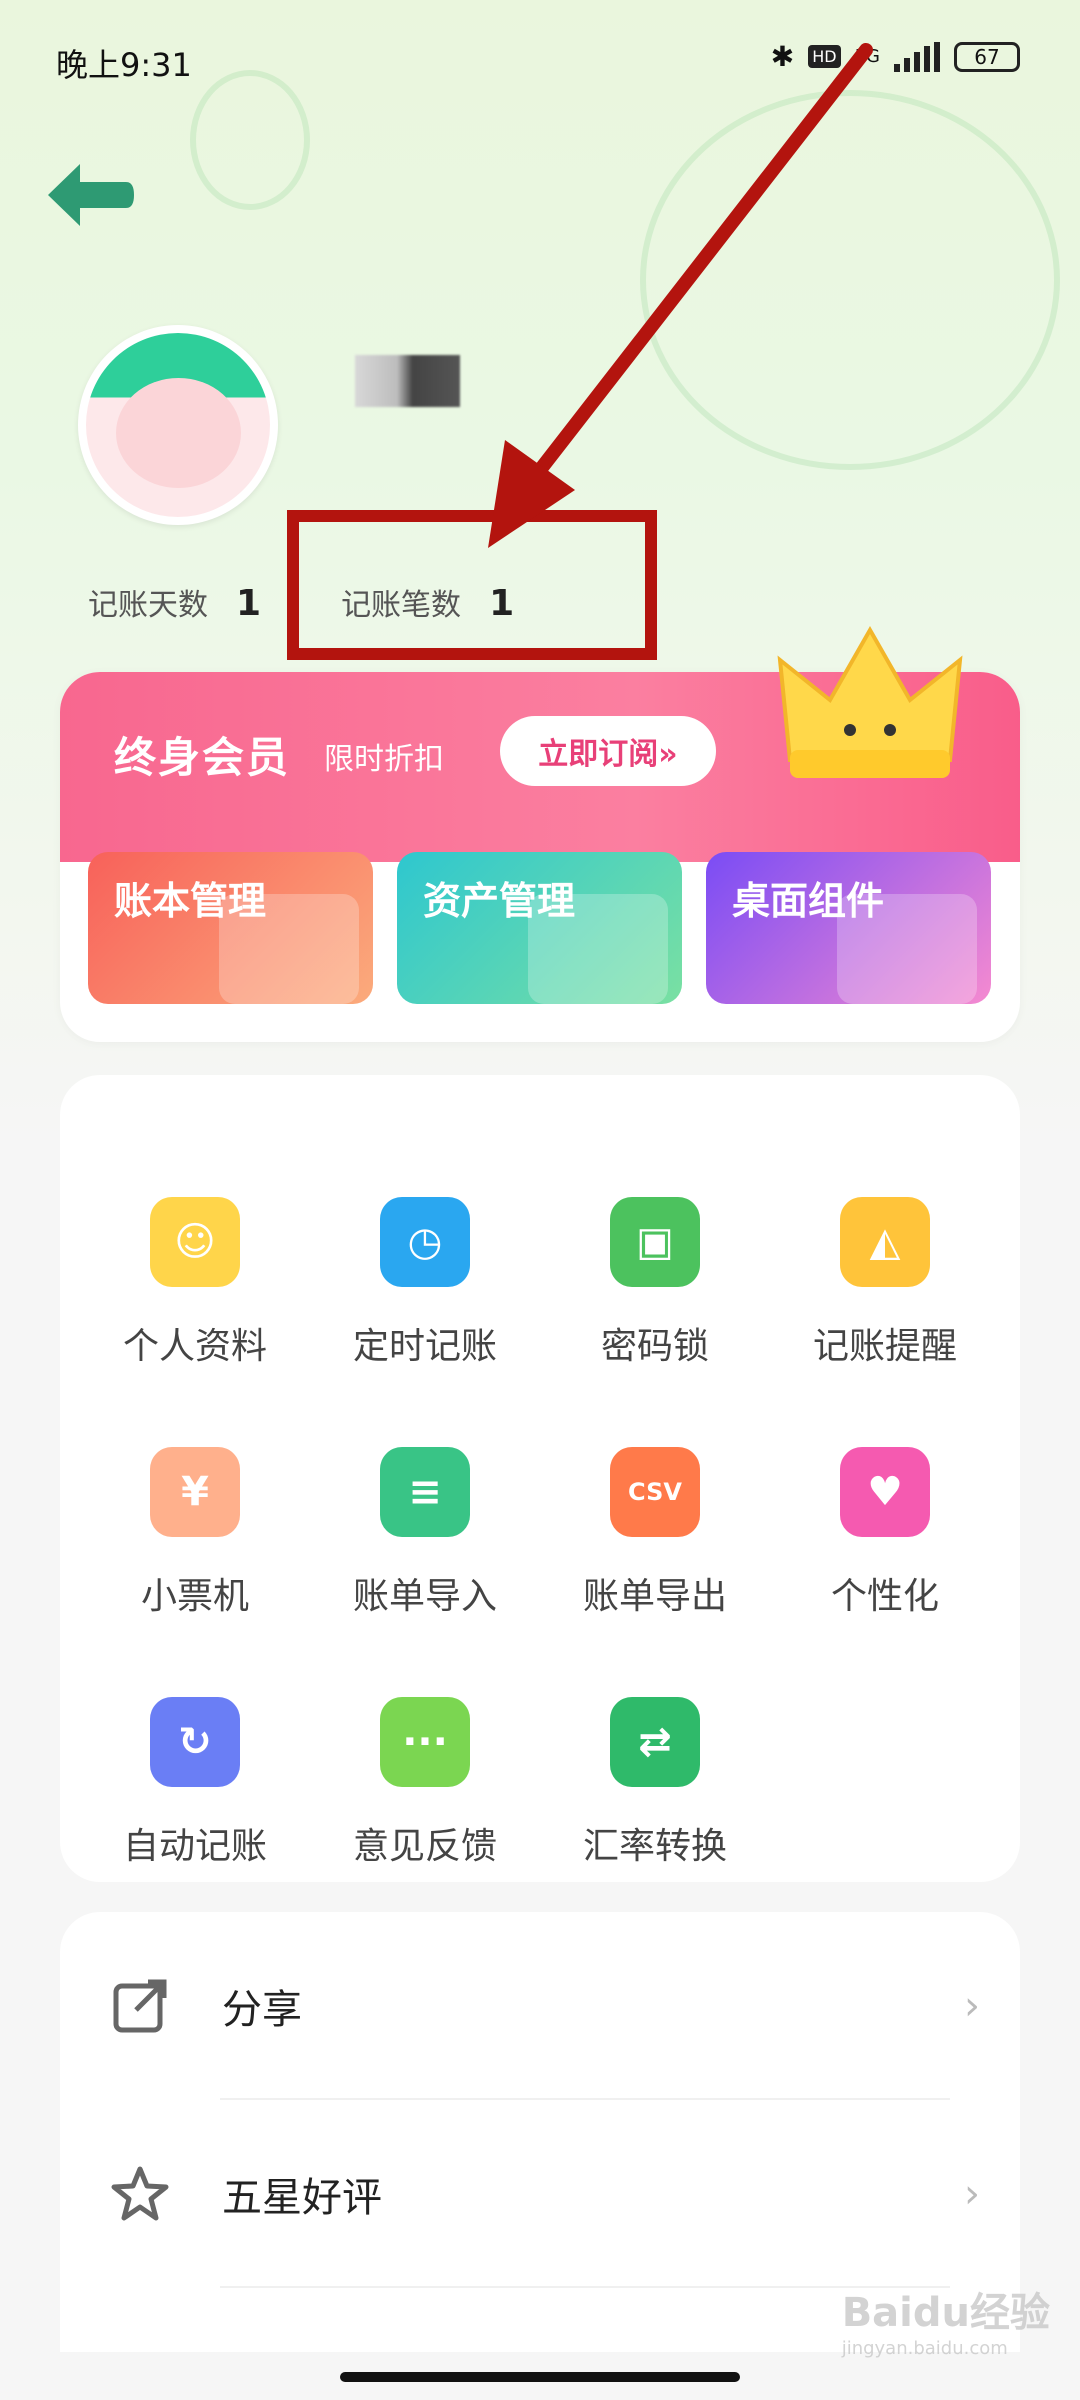  Describe the element at coordinates (655, 1742) in the screenshot. I see `exchange-icon: ⇄` at that location.